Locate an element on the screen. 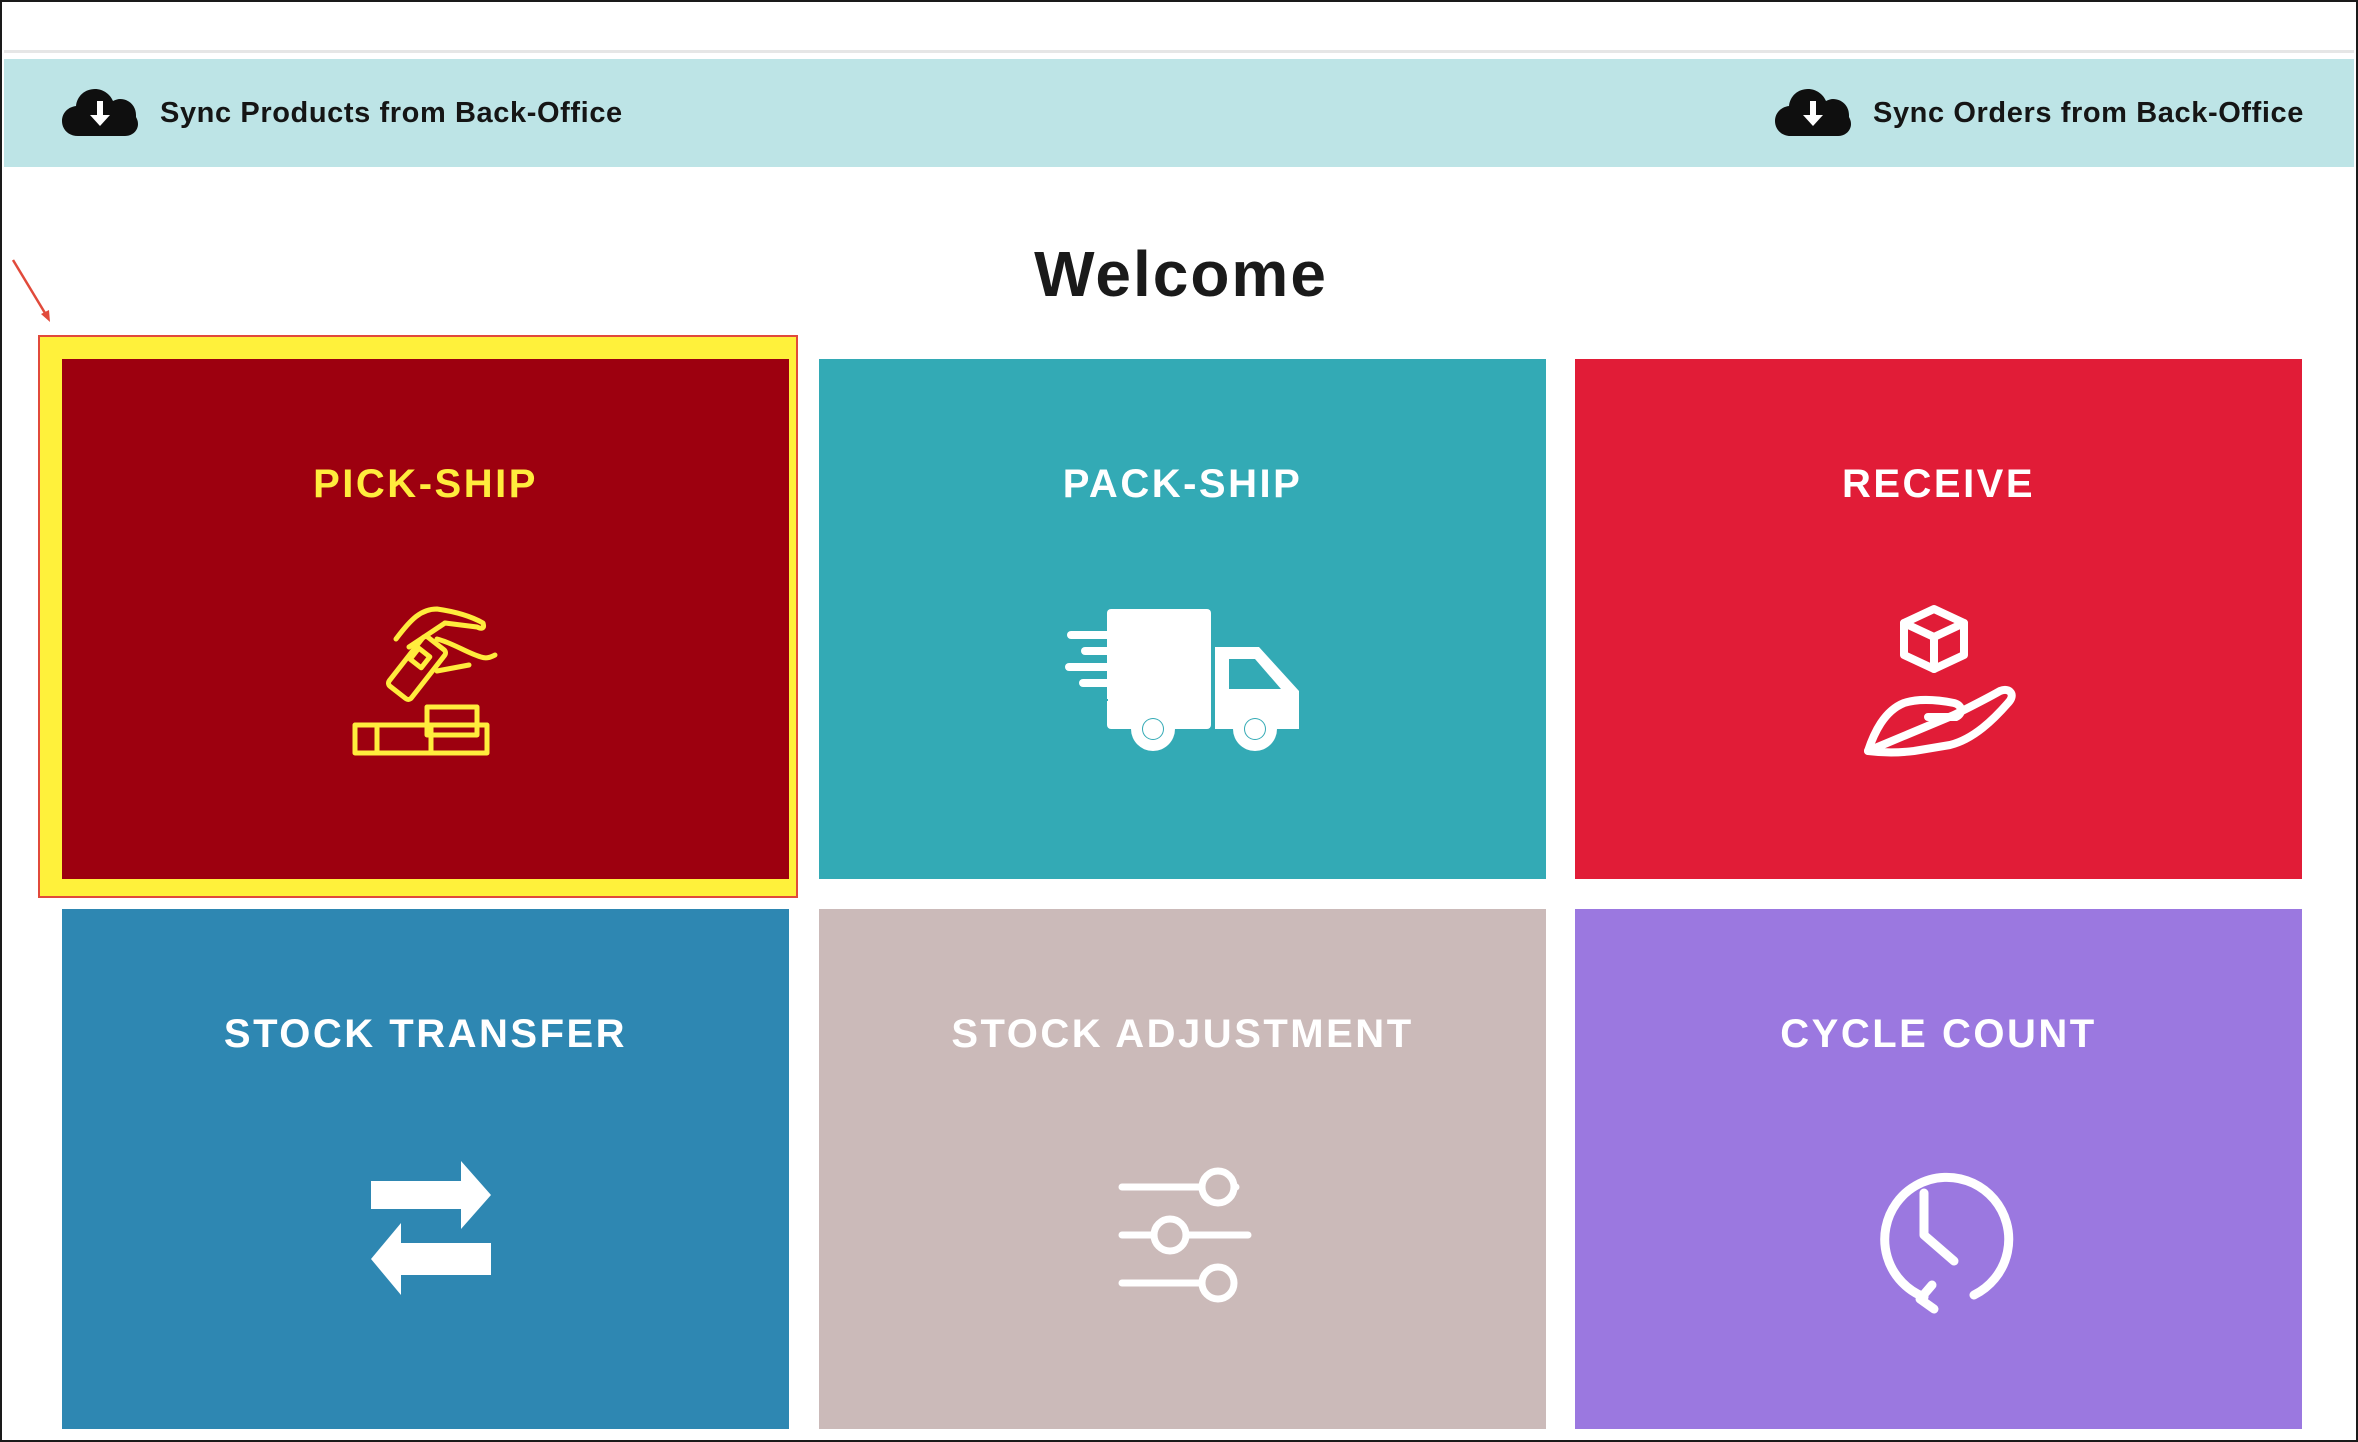  clock-history-icon is located at coordinates (1939, 1234).